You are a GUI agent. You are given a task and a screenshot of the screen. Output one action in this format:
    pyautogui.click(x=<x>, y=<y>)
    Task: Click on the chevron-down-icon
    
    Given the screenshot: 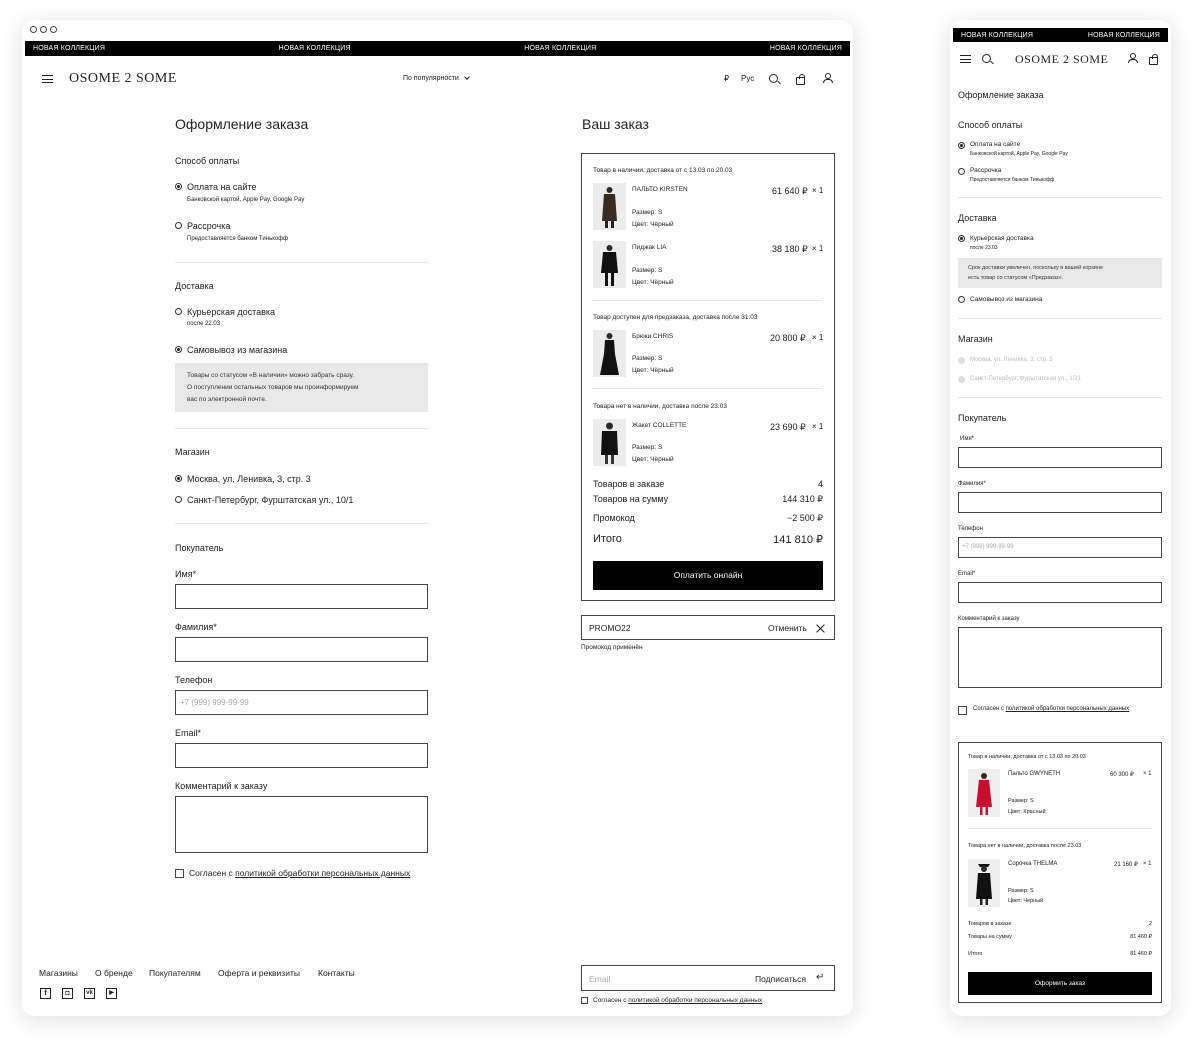 What is the action you would take?
    pyautogui.click(x=467, y=77)
    